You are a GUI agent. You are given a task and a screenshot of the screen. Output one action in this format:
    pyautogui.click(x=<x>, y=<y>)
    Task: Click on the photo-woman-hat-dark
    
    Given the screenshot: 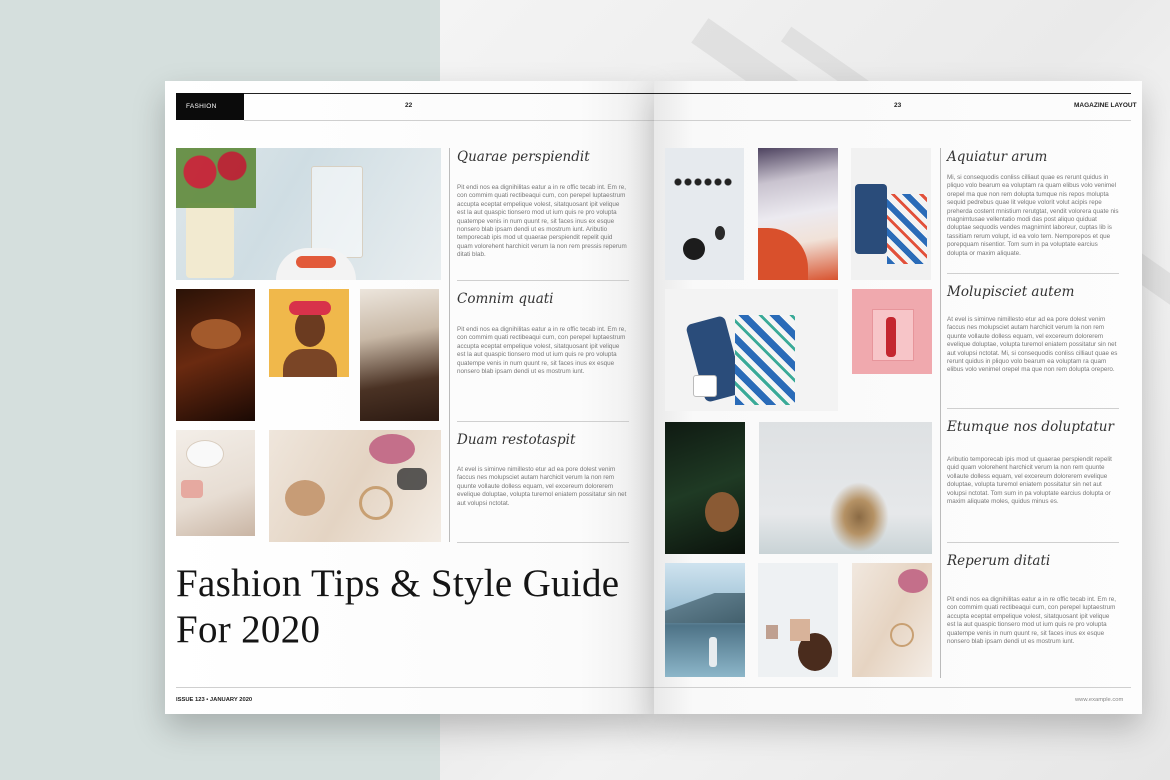 What is the action you would take?
    pyautogui.click(x=215, y=355)
    